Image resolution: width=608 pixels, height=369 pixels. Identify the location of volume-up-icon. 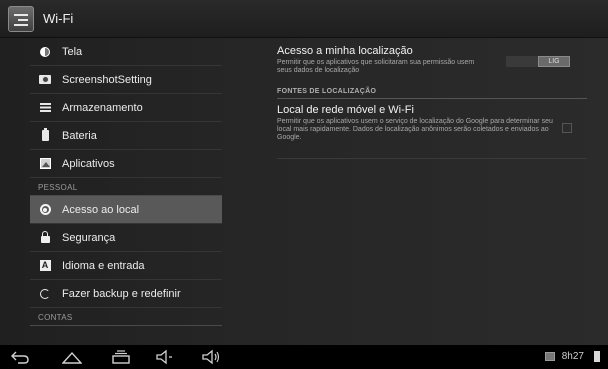
(211, 357).